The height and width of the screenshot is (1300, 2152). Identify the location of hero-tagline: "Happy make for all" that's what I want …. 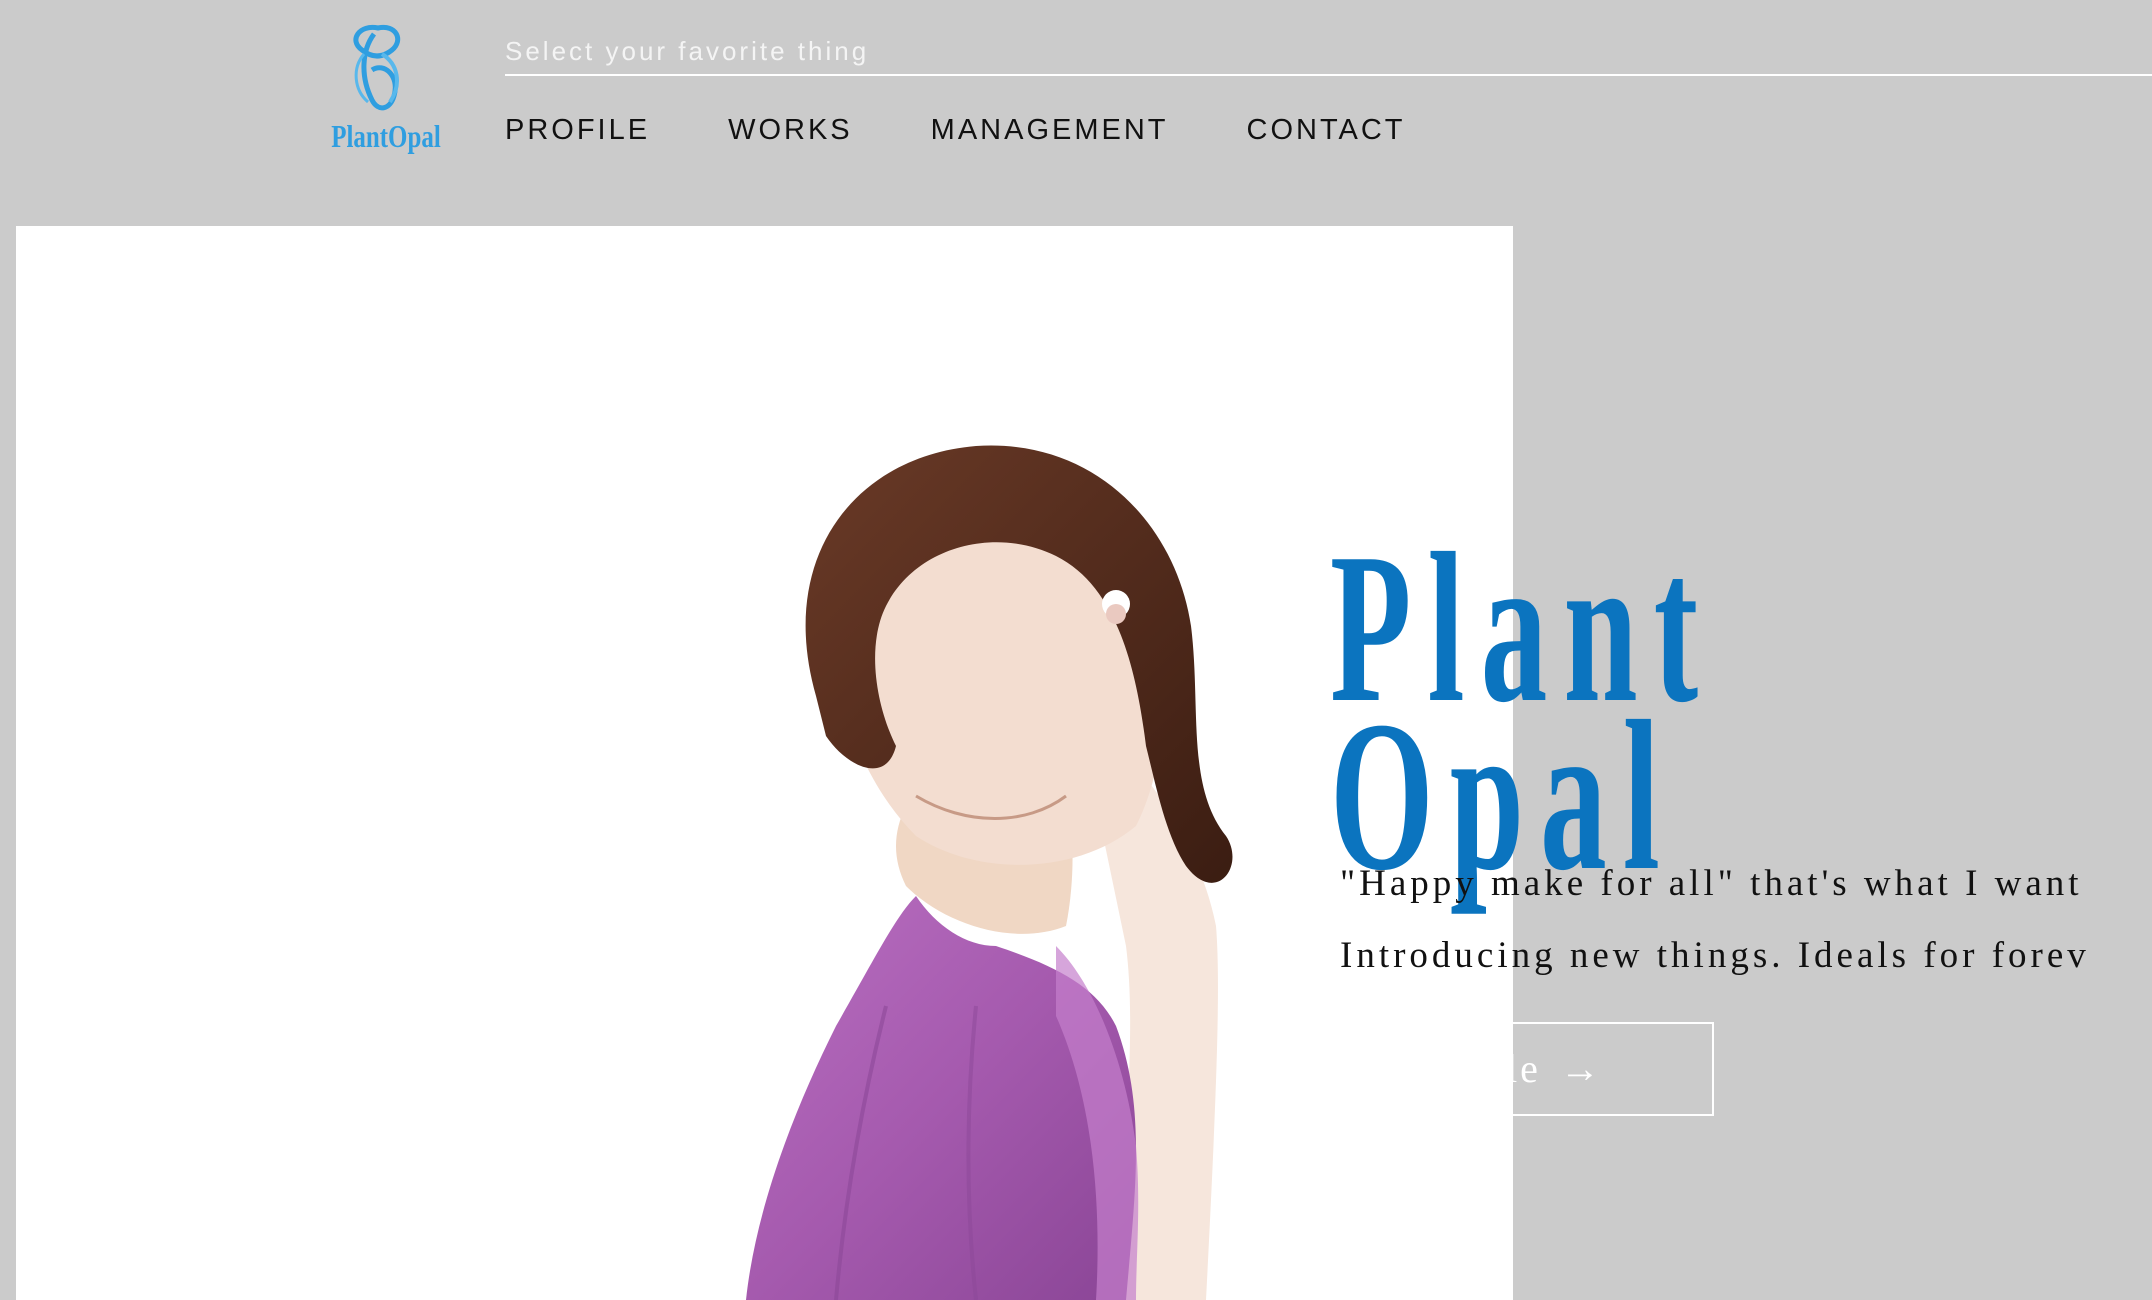
(1715, 920).